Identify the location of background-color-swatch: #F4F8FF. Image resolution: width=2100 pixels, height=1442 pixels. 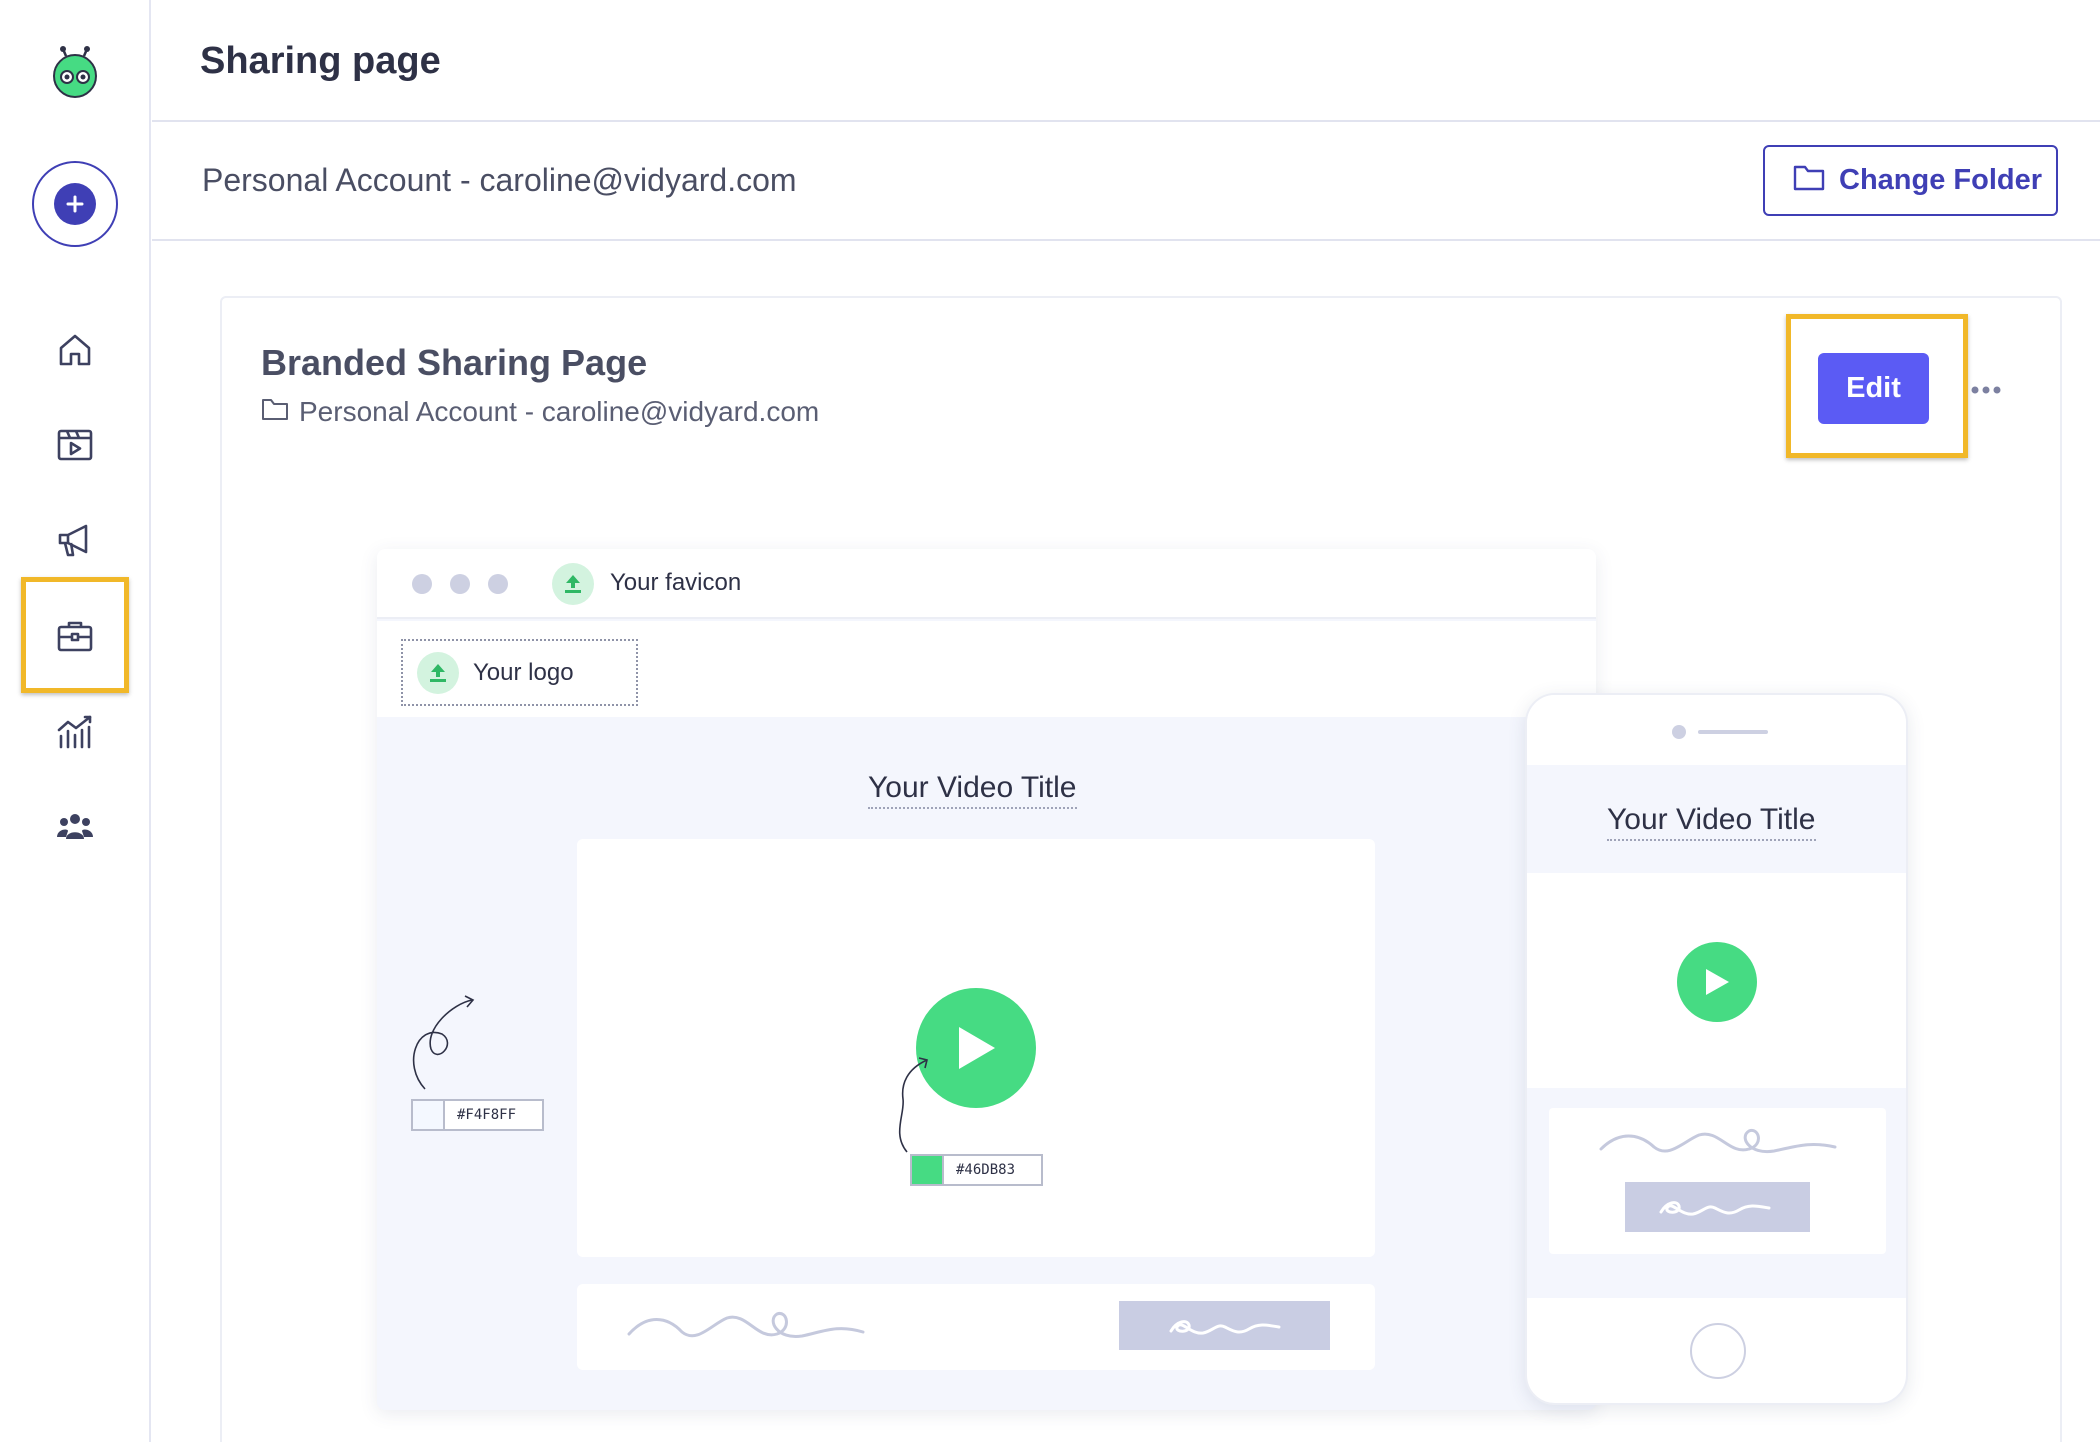
(477, 1115).